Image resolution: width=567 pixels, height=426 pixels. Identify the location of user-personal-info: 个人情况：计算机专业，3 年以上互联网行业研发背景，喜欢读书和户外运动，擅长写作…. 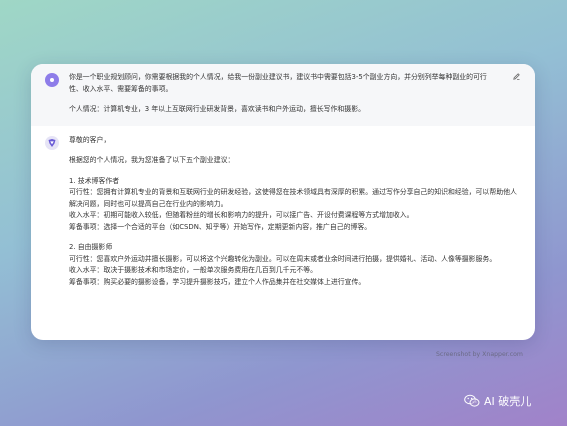
(217, 109).